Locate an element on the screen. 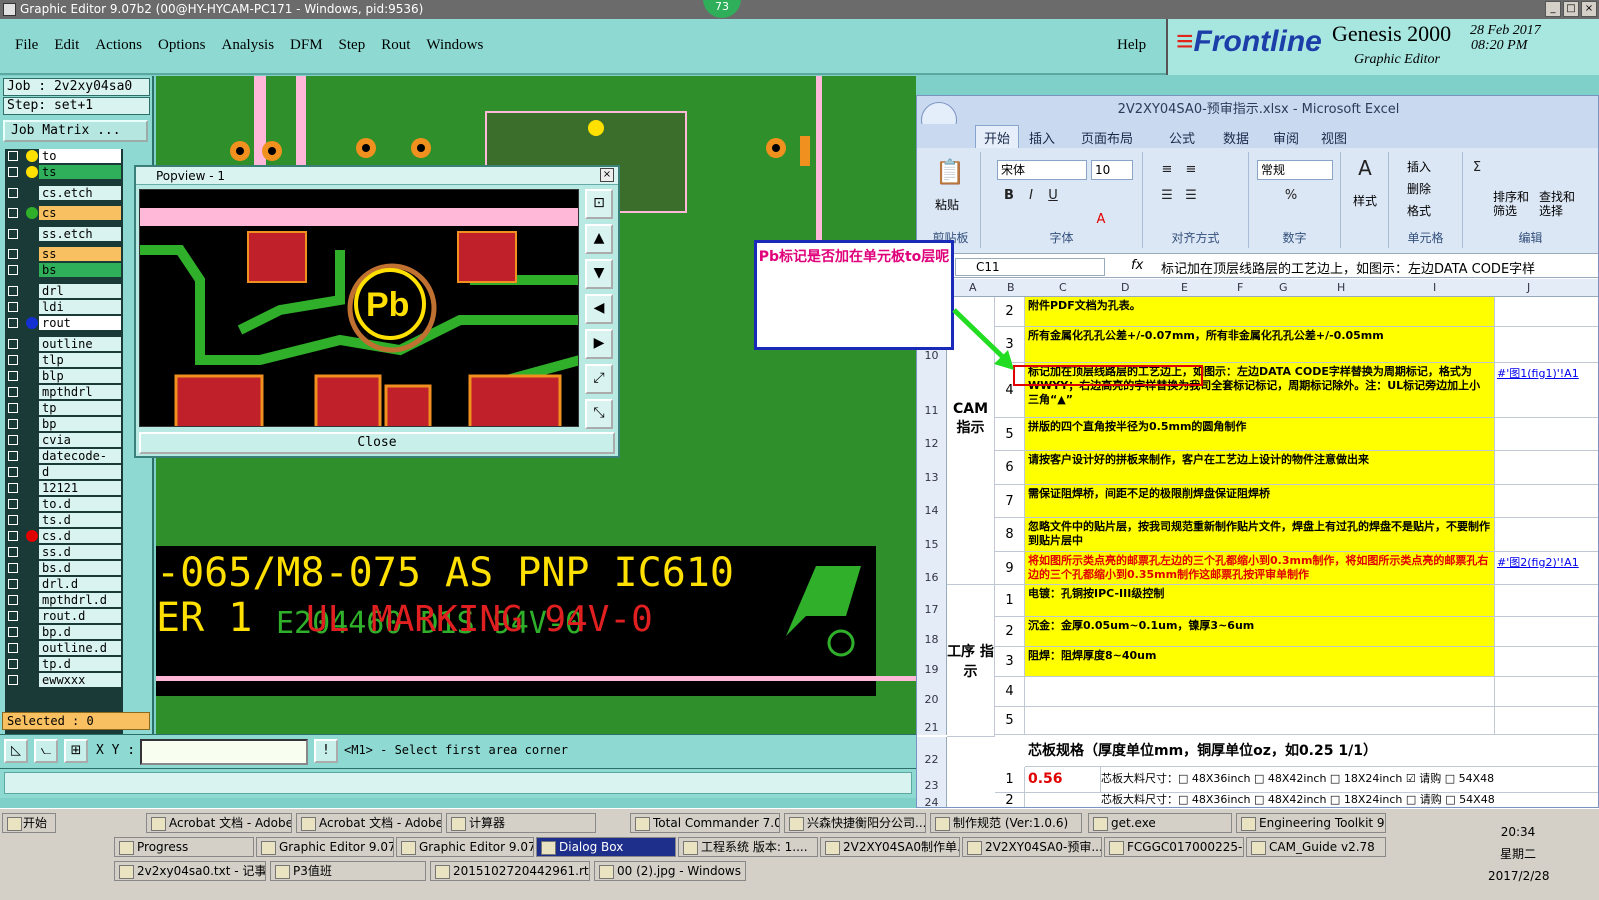 The height and width of the screenshot is (900, 1599). instruction-cell: 附件PDF文档为孔表。 is located at coordinates (1260, 312).